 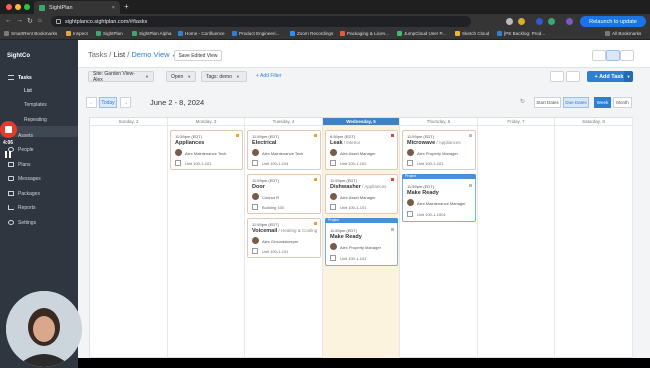 What do you see at coordinates (285, 231) in the screenshot?
I see `task-title: Voicemail / Heating & Cooling` at bounding box center [285, 231].